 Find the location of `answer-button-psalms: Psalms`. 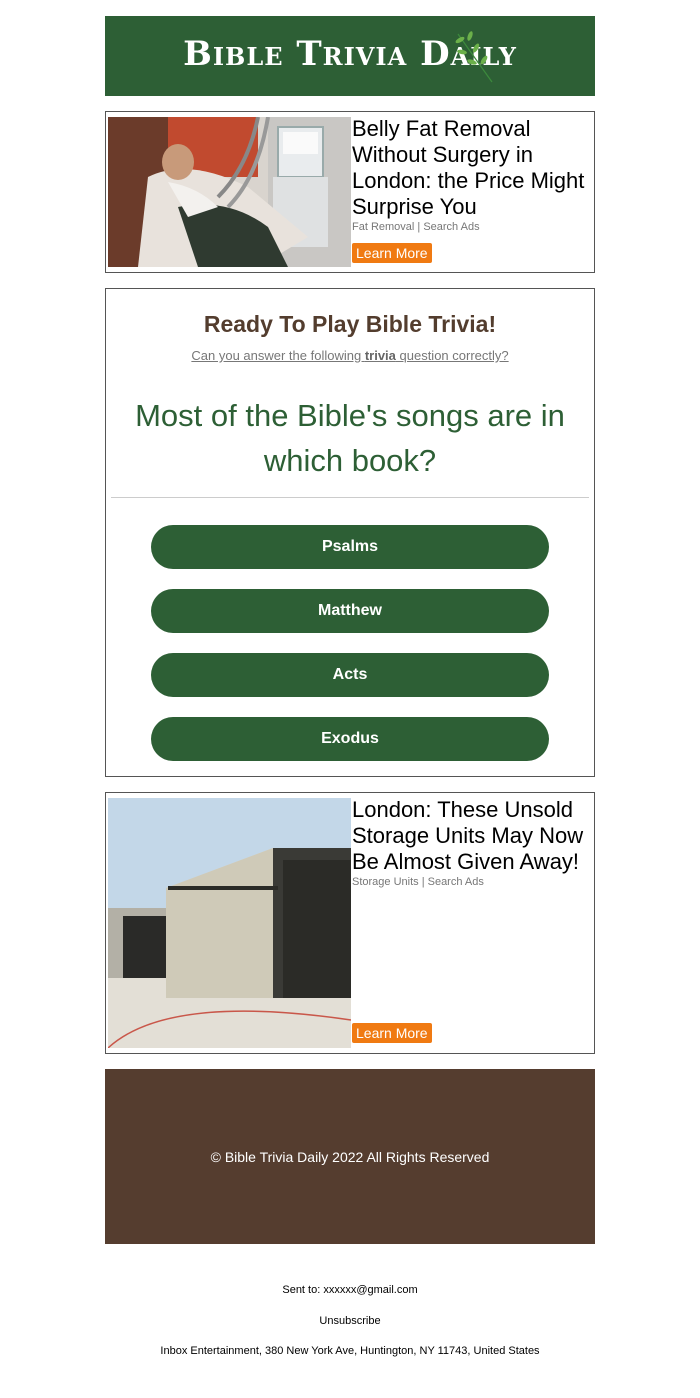

answer-button-psalms: Psalms is located at coordinates (350, 547).